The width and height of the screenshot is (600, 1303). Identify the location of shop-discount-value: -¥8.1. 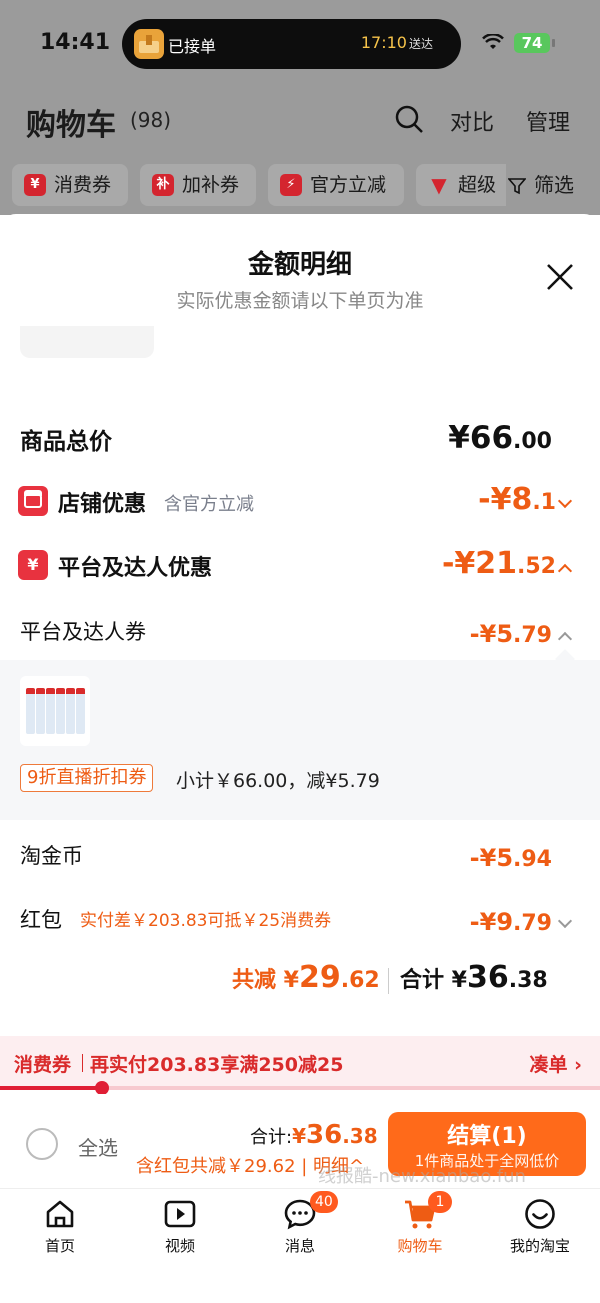
(517, 499).